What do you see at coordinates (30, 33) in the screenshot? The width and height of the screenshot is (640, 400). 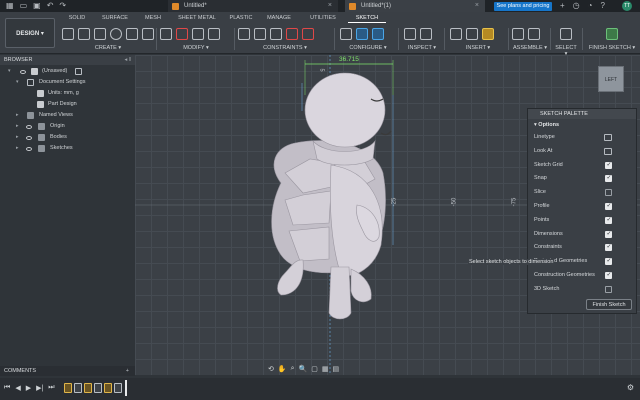 I see `workspace-dropdown: DESIGN ▾` at bounding box center [30, 33].